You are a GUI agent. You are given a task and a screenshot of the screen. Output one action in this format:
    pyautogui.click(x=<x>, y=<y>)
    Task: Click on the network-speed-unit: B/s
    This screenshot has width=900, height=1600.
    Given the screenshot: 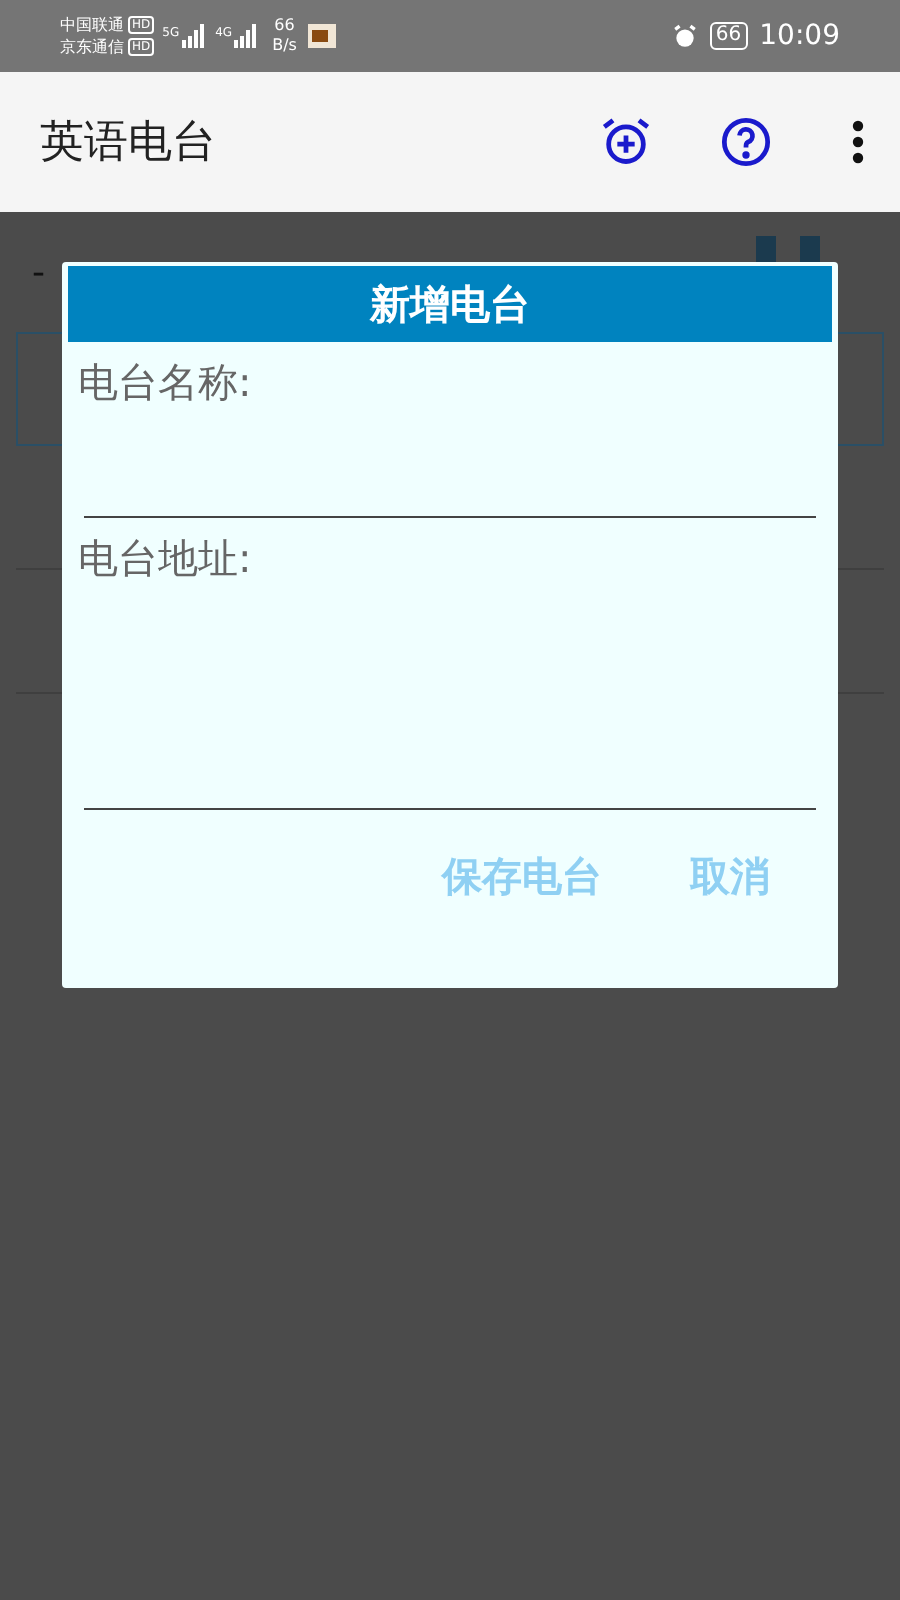 What is the action you would take?
    pyautogui.click(x=284, y=46)
    